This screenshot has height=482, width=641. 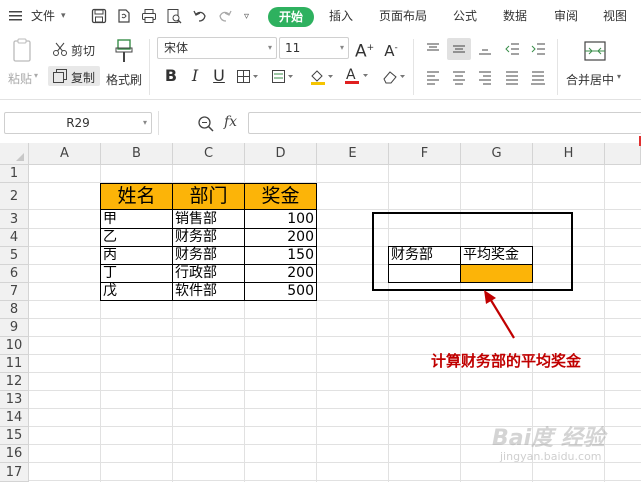 I want to click on cell-name: 甲, so click(x=110, y=219).